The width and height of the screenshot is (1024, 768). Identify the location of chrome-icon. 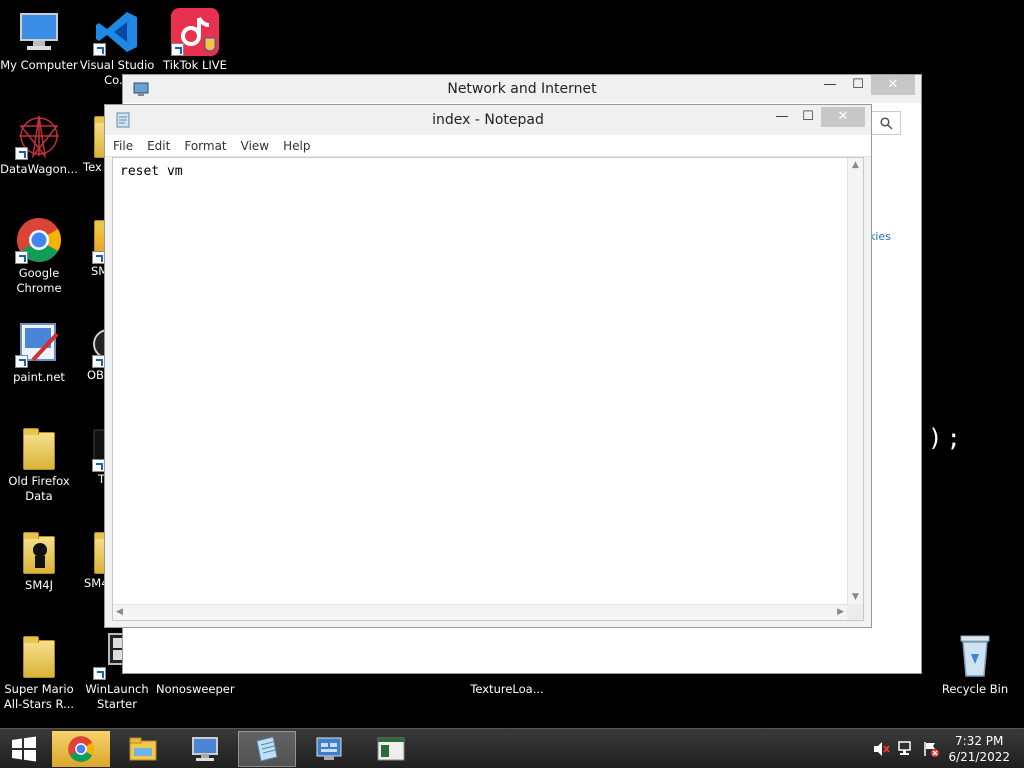
(81, 749).